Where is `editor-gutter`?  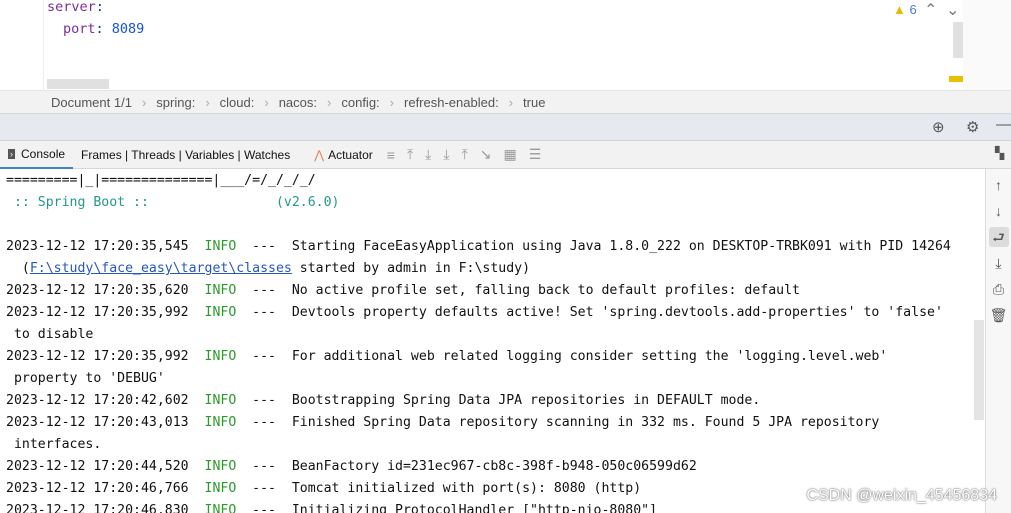 editor-gutter is located at coordinates (22, 45).